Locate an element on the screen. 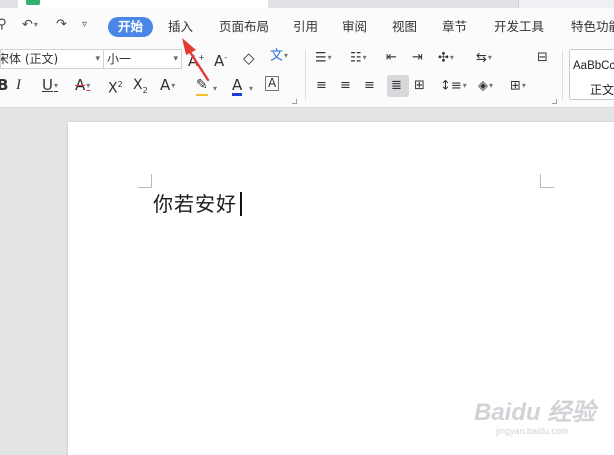 The width and height of the screenshot is (614, 455). font-size-select: 小一 ▾ is located at coordinates (143, 59).